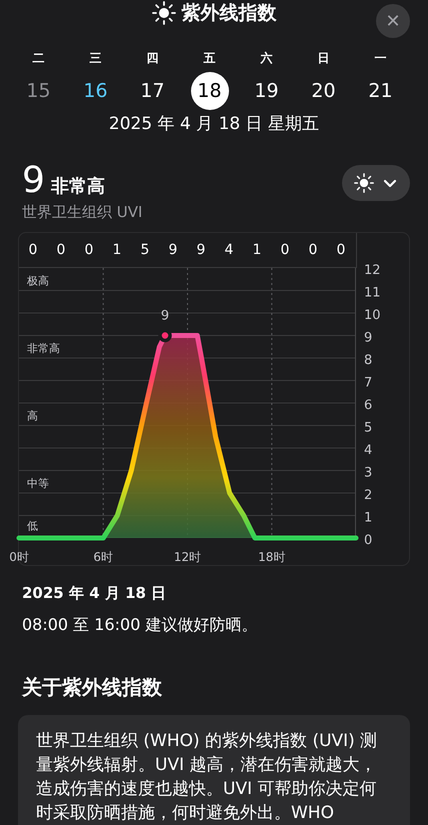 The image size is (428, 825). I want to click on level-label: 非常高, so click(43, 348).